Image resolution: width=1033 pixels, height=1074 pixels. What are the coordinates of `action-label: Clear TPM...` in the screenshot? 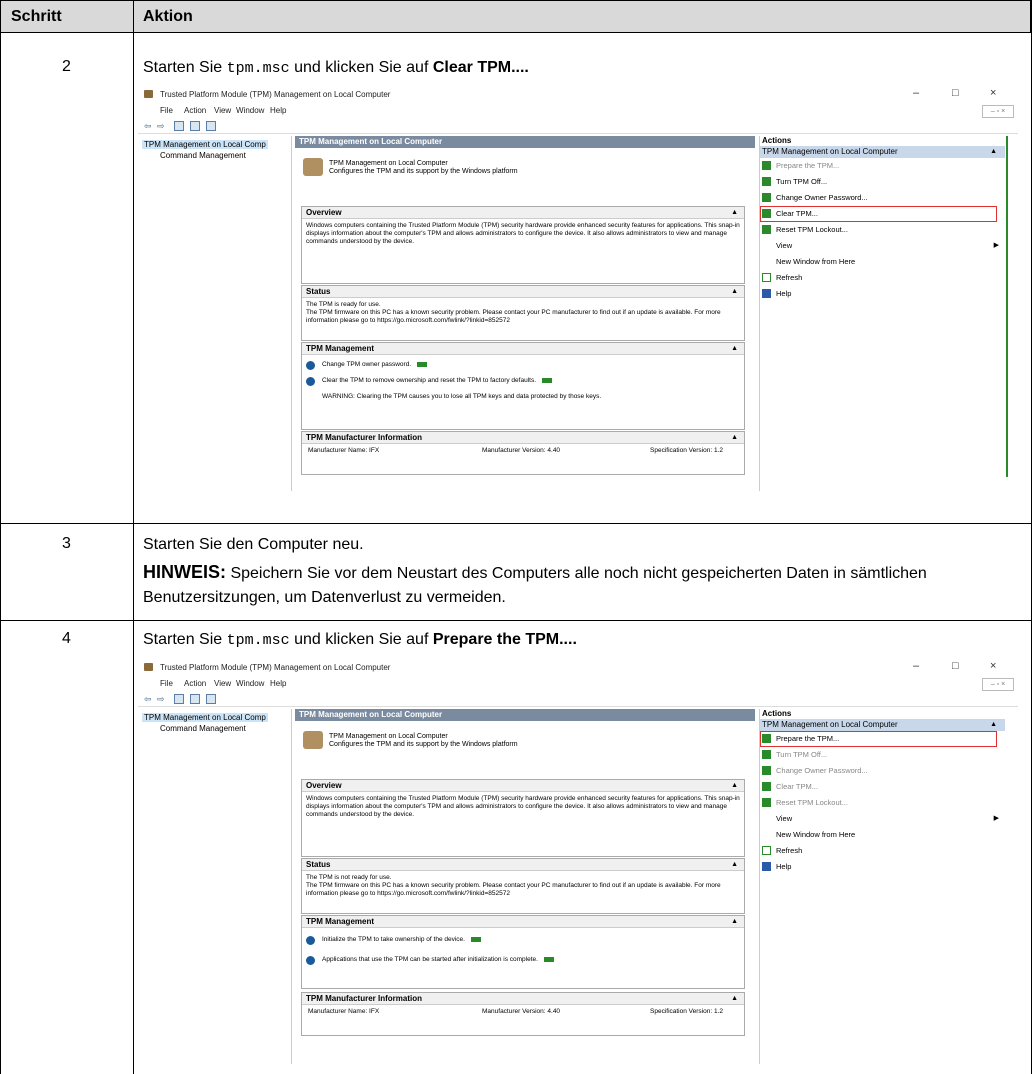 It's located at (797, 213).